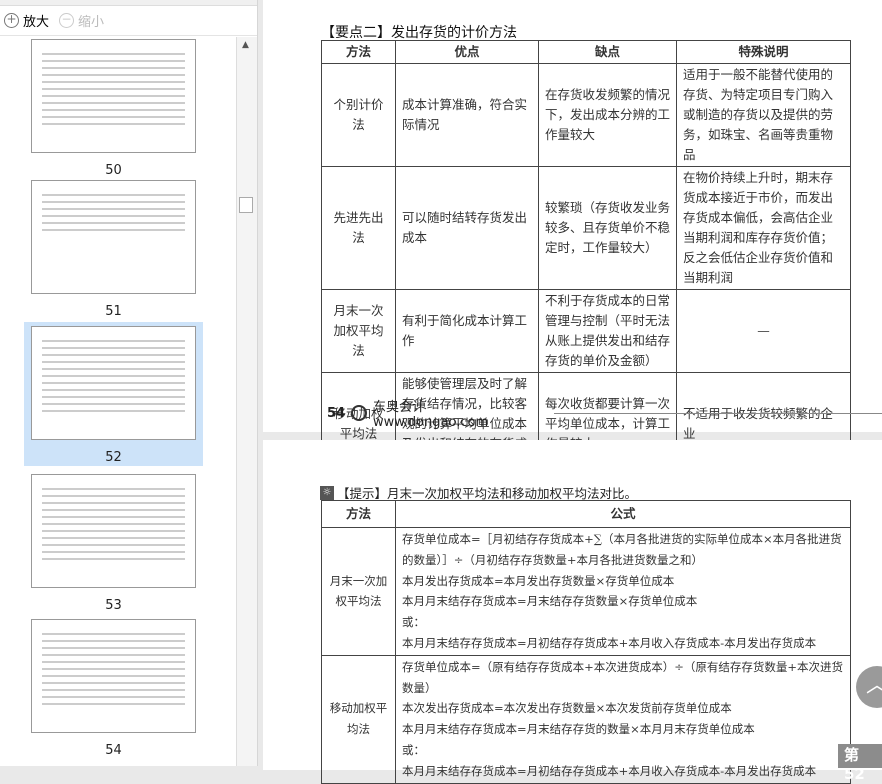  I want to click on formula-line: 本次发出存货成本=本次发出存货数量×本次发货前存货单位成本, so click(567, 708).